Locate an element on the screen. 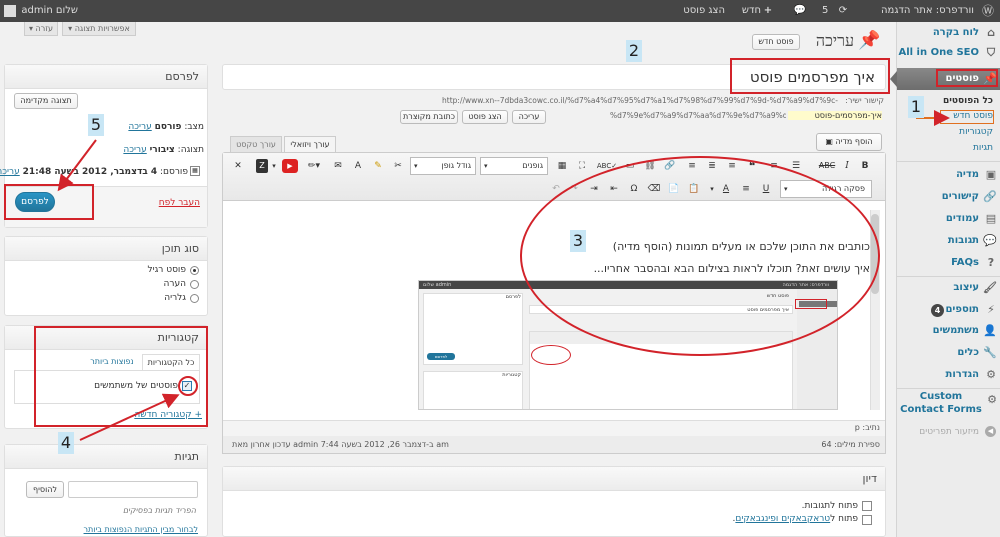 This screenshot has height=537, width=1000. annotation-number-1: 1 is located at coordinates (916, 107).